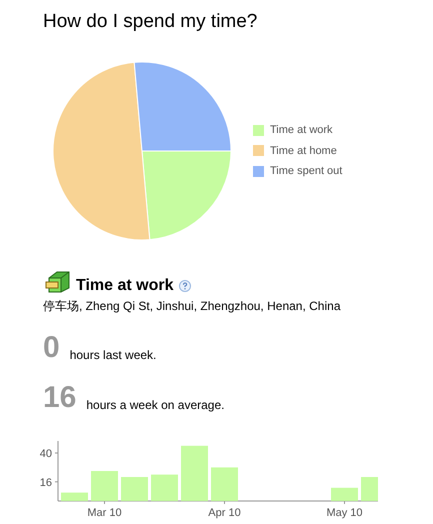  What do you see at coordinates (46, 454) in the screenshot?
I see `y-tick-label: 40` at bounding box center [46, 454].